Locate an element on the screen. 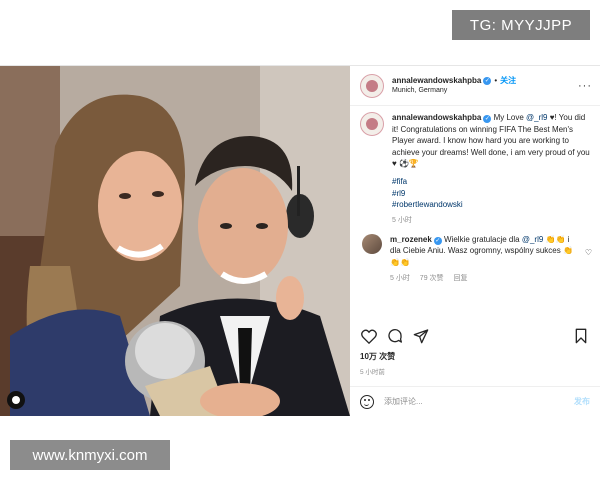  bookmark-icon is located at coordinates (581, 336).